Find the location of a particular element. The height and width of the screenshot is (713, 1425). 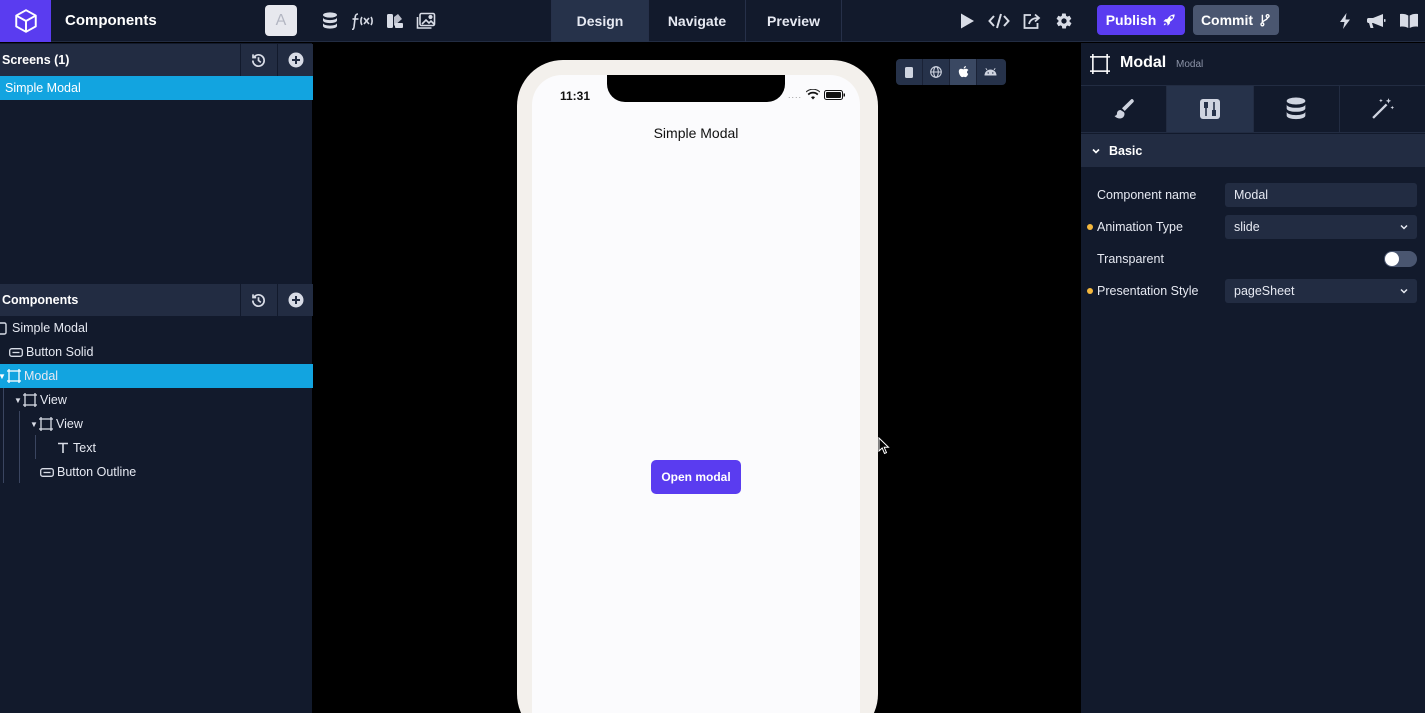

prop-transparent: Transparent is located at coordinates (1253, 259).